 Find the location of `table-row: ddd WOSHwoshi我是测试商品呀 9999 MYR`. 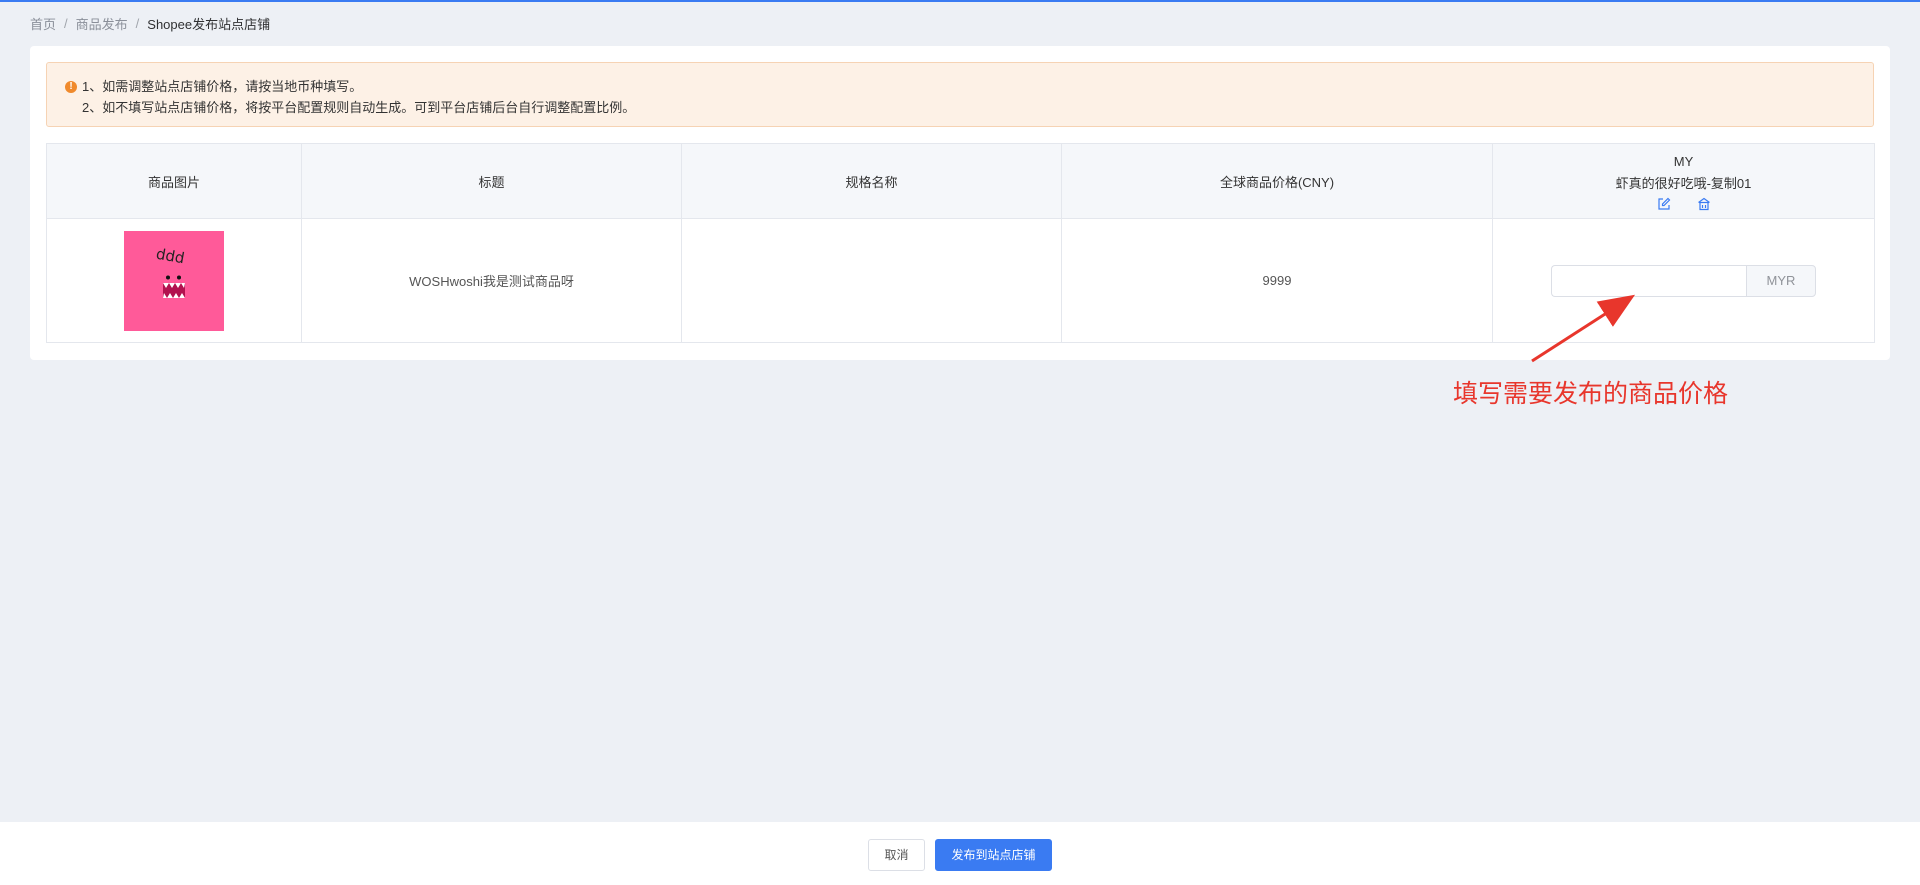

table-row: ddd WOSHwoshi我是测试商品呀 9999 MYR is located at coordinates (960, 280).